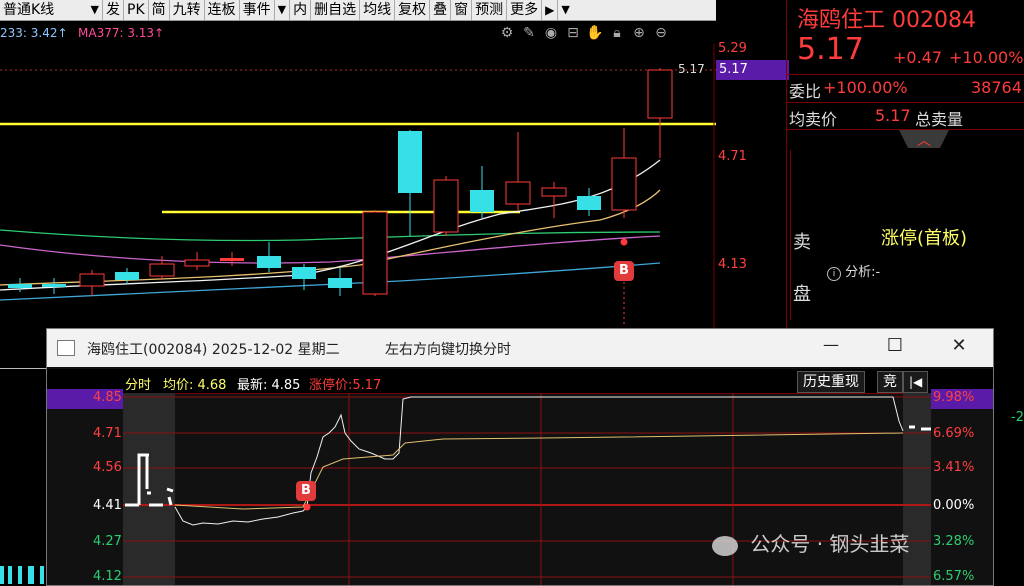 This screenshot has height=586, width=1024. I want to click on ma377-value: MA377: 3.13↑, so click(121, 33).